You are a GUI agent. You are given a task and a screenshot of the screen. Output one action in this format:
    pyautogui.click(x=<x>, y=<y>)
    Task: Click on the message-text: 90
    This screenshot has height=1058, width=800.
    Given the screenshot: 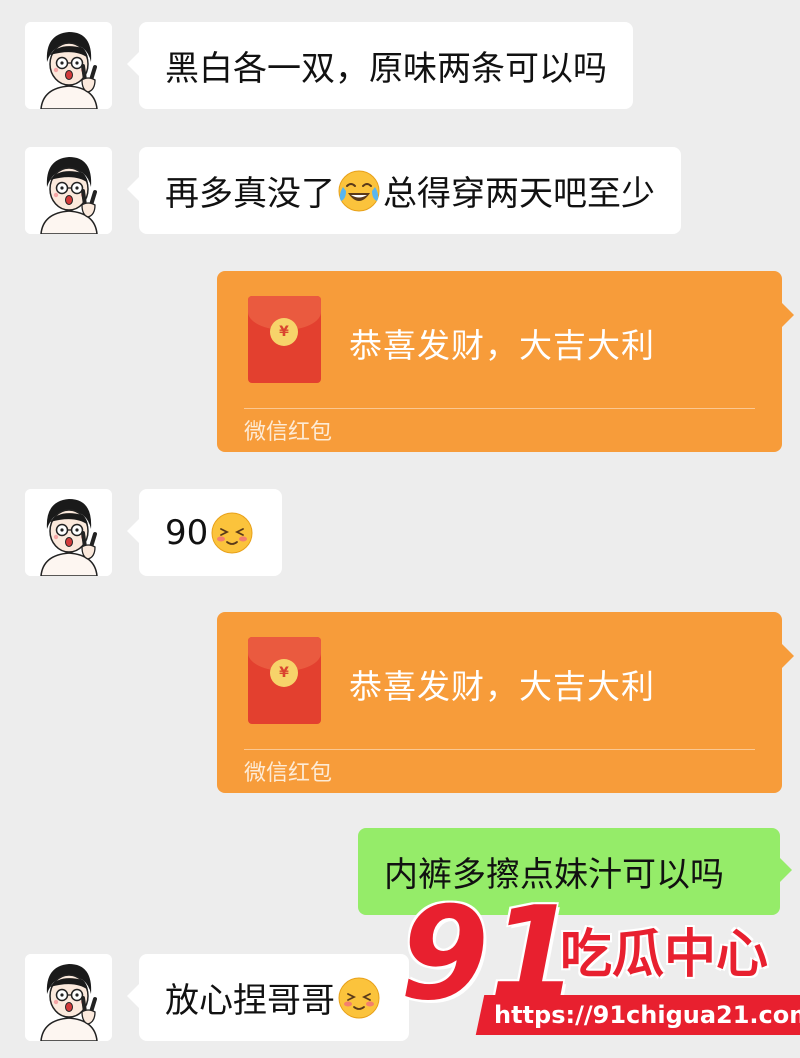 What is the action you would take?
    pyautogui.click(x=187, y=532)
    